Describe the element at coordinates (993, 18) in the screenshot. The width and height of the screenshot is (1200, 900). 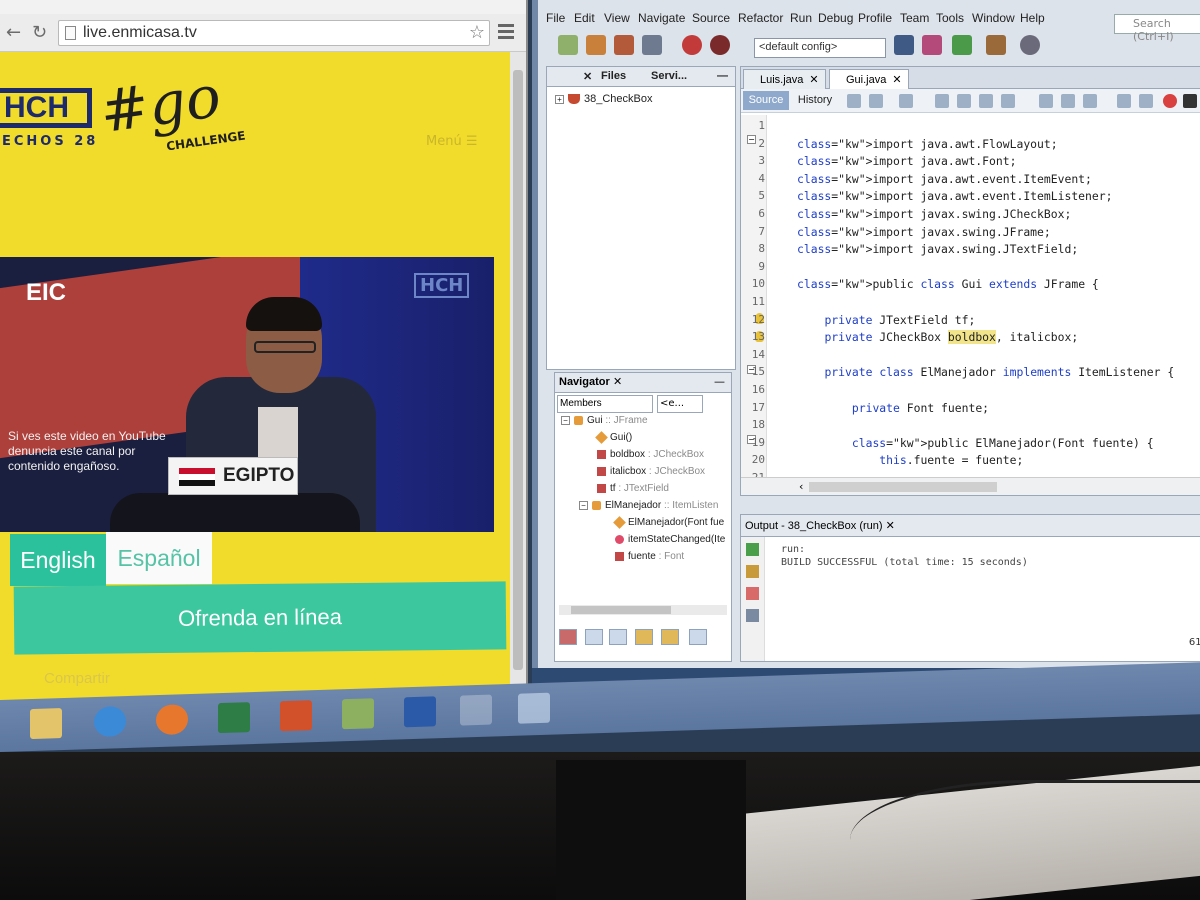
I see `menu-window: Window` at that location.